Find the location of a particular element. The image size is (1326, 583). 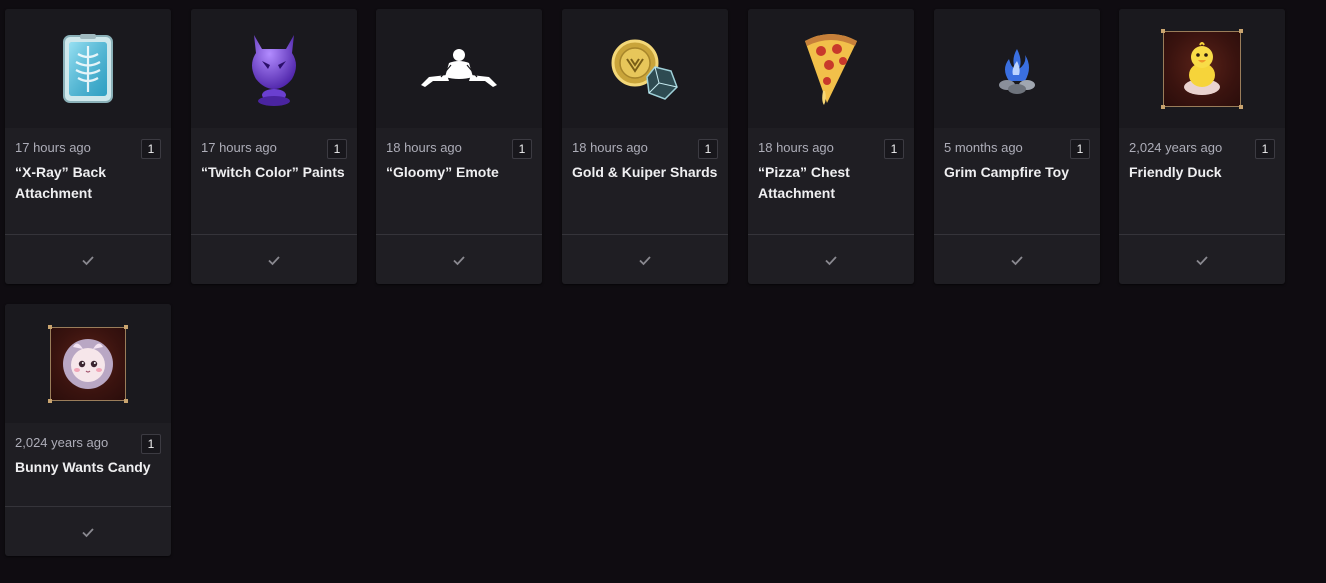

reward-name: Gold & Kuiper Shards is located at coordinates (645, 172).